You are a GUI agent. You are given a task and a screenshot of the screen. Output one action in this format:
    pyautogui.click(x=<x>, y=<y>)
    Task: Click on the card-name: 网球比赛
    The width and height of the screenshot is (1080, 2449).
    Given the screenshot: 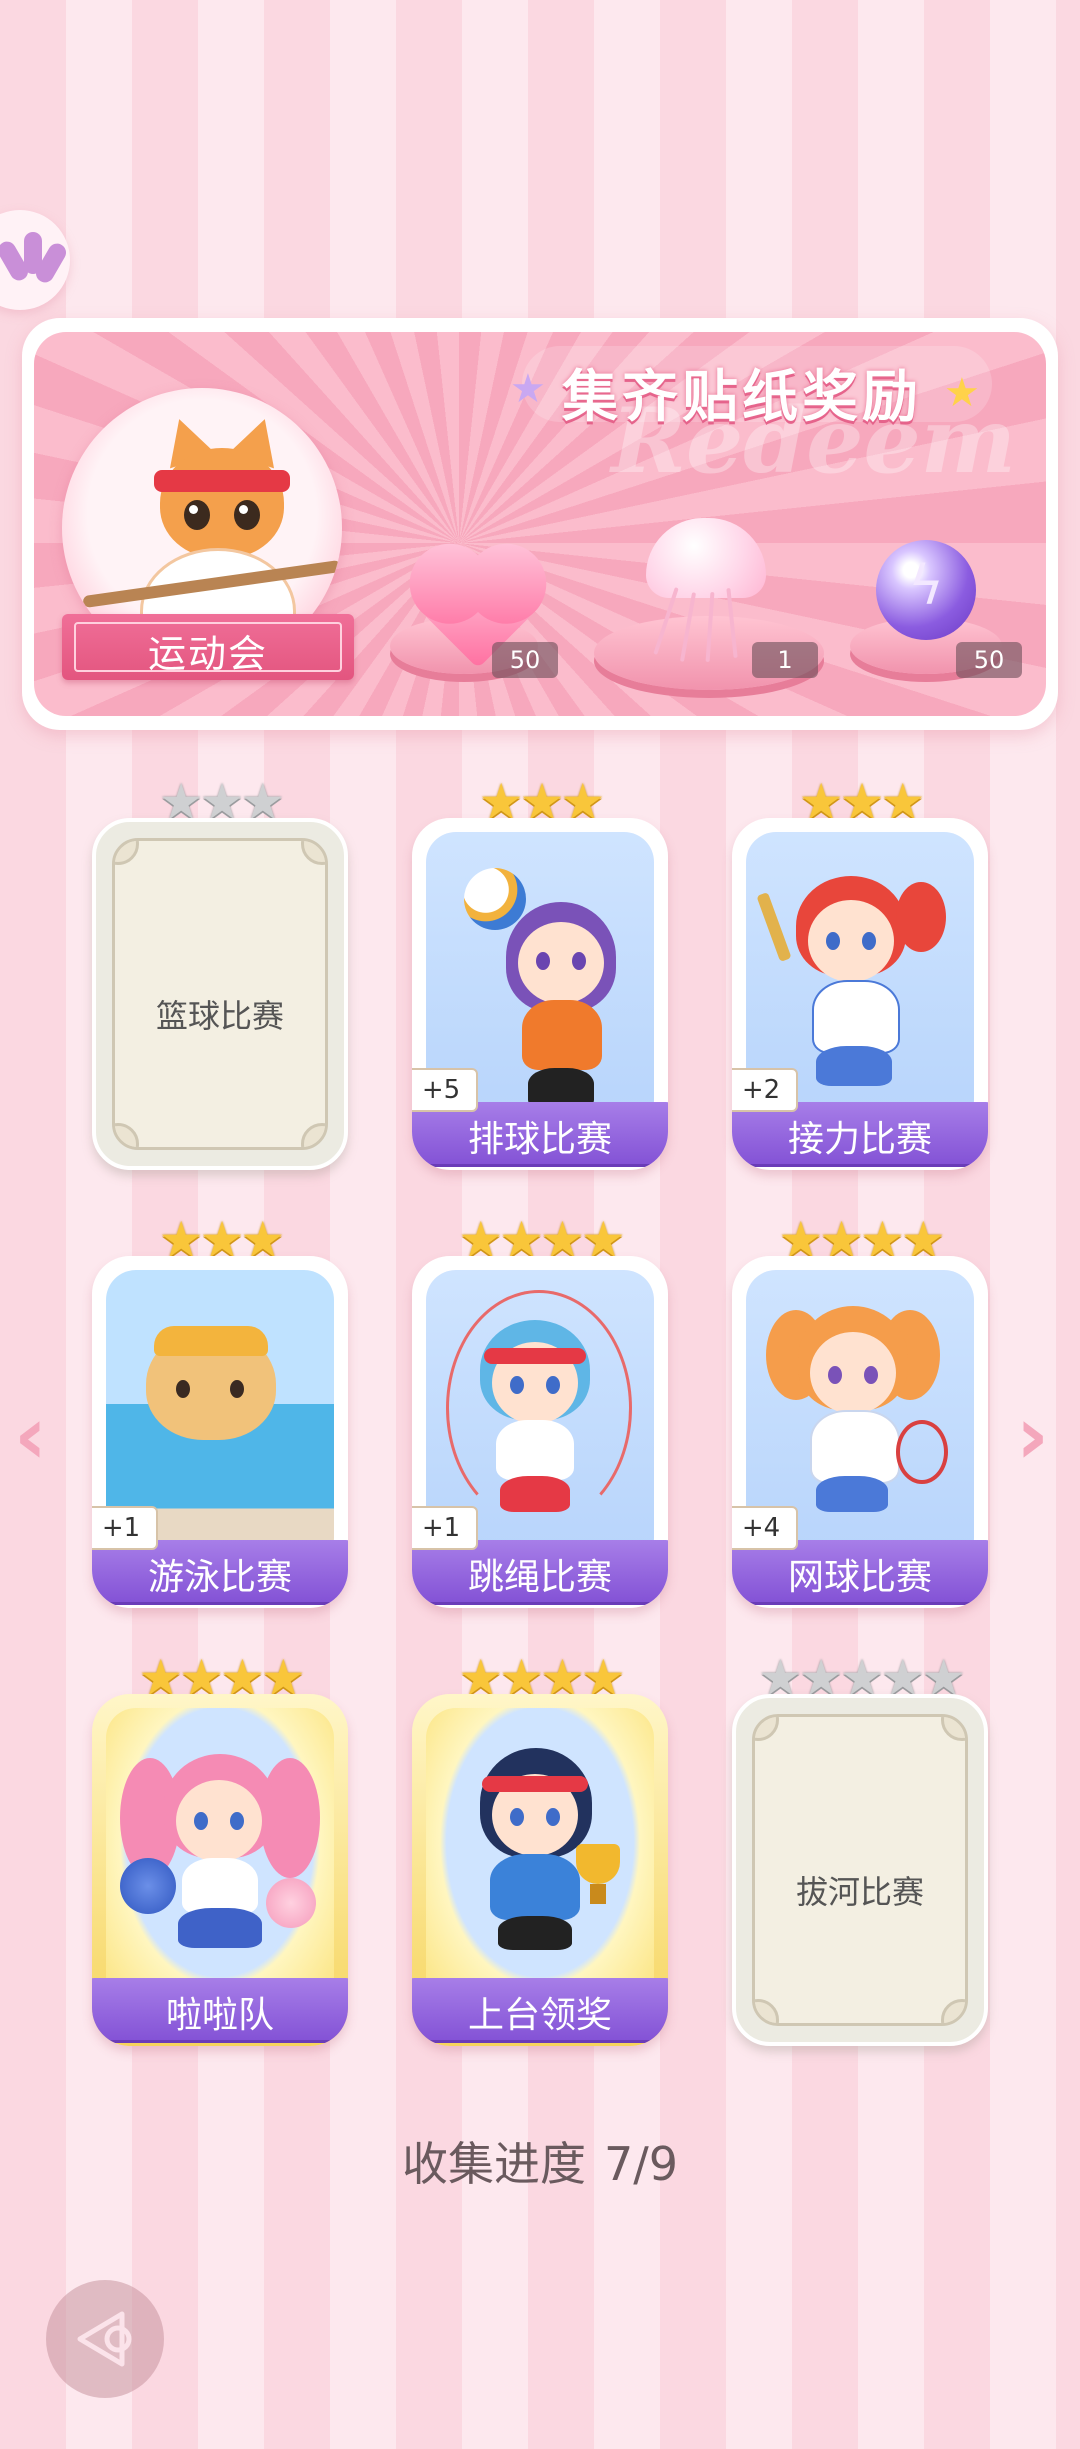 What is the action you would take?
    pyautogui.click(x=859, y=1577)
    